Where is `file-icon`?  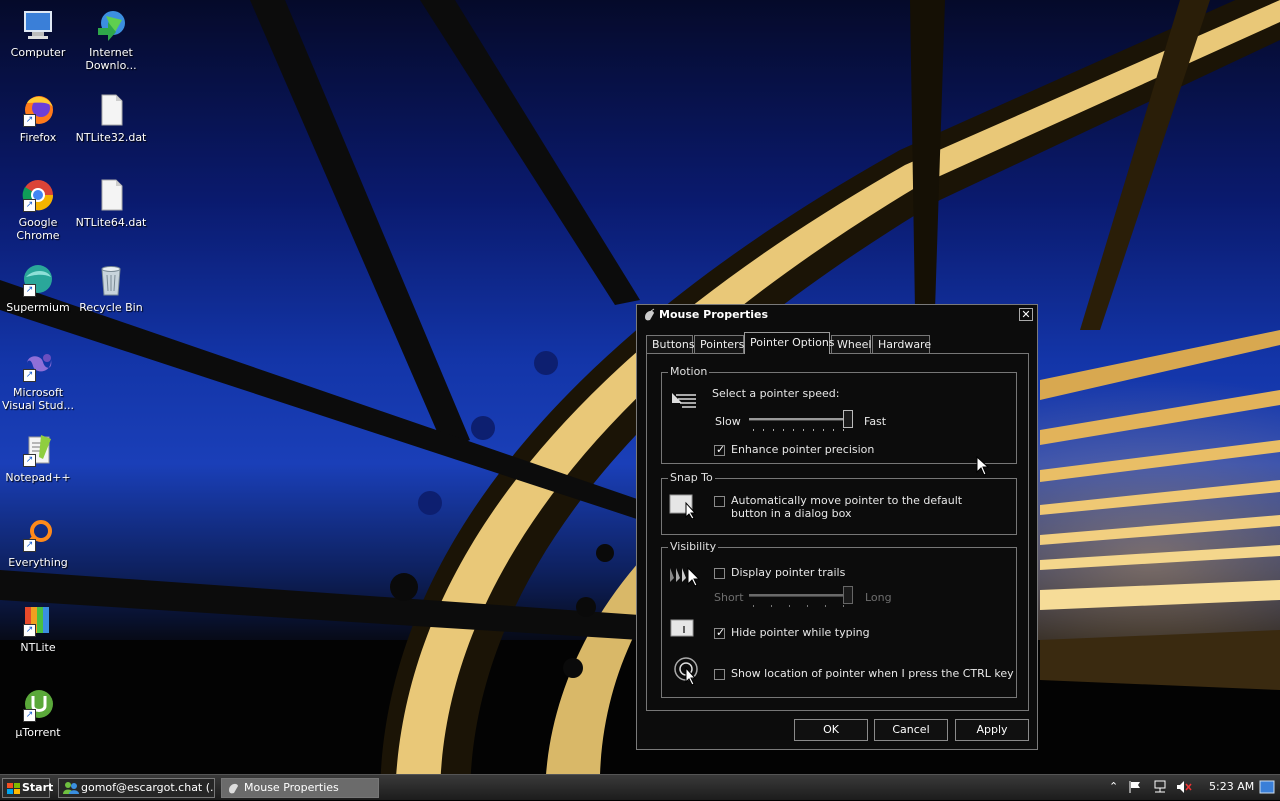 file-icon is located at coordinates (111, 110).